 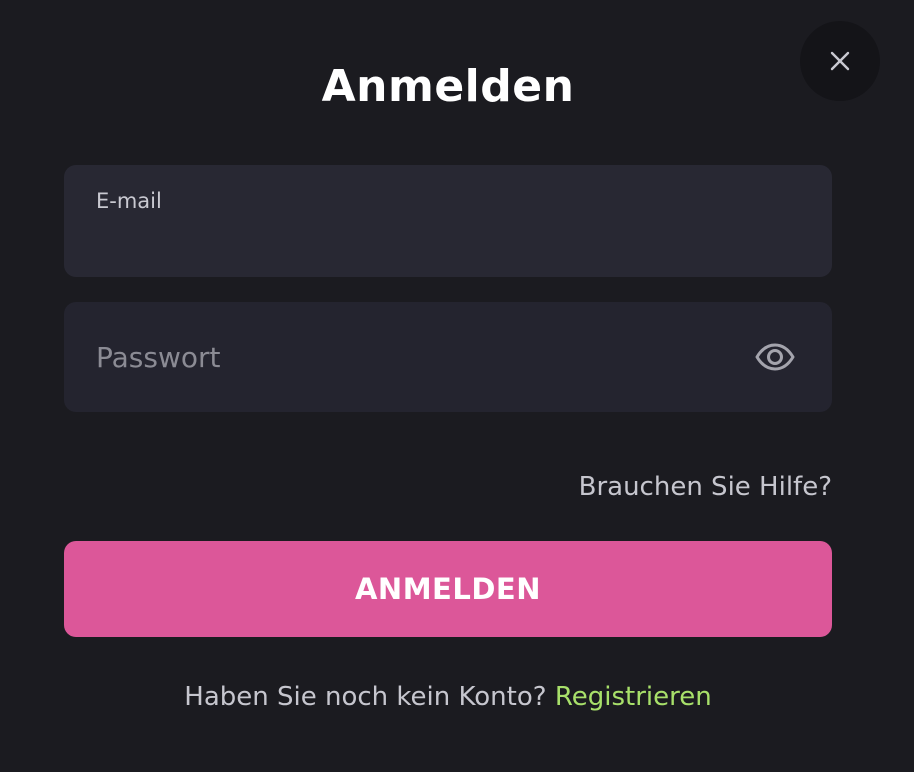 I want to click on signup-prompt: Haben Sie noch kein Konto? Registrieren, so click(x=448, y=697).